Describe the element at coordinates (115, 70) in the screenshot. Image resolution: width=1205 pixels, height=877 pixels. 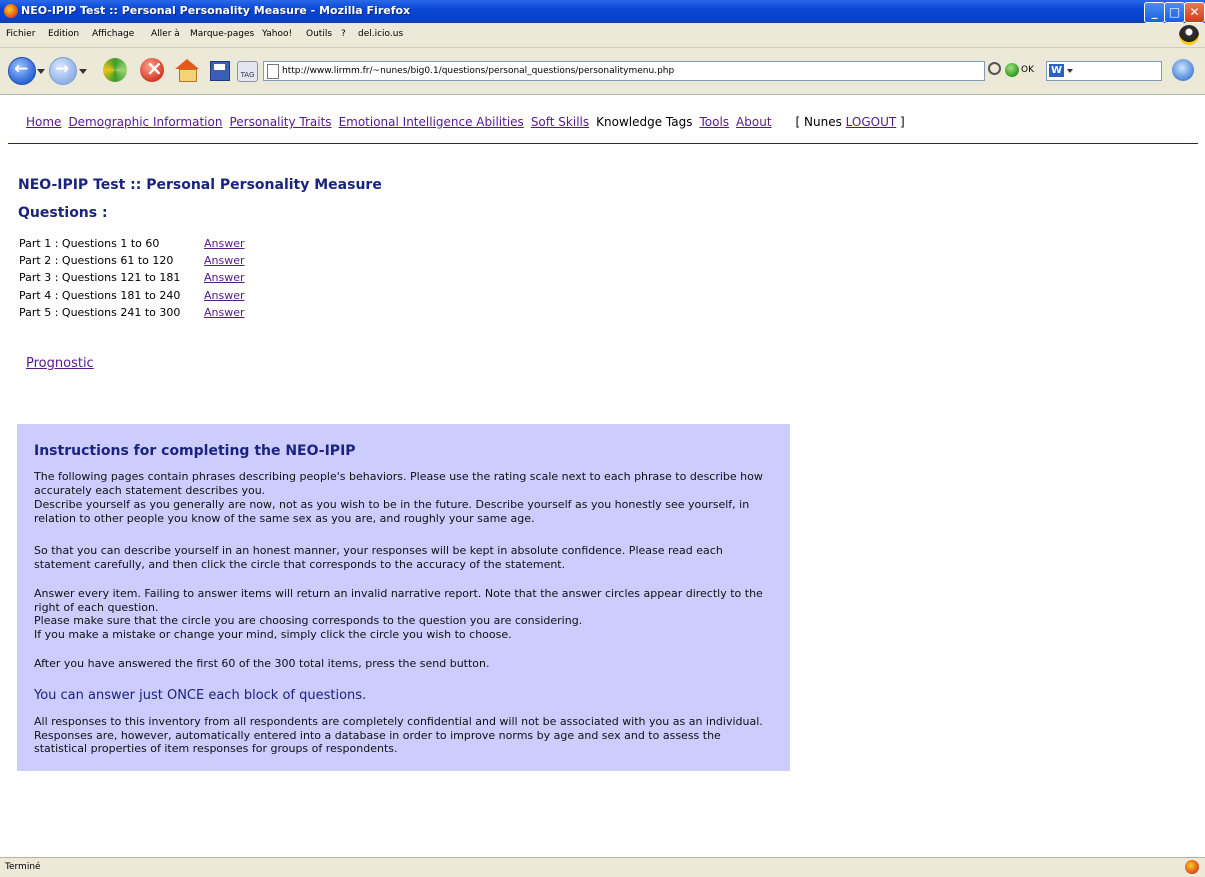
I see `reload-button` at that location.